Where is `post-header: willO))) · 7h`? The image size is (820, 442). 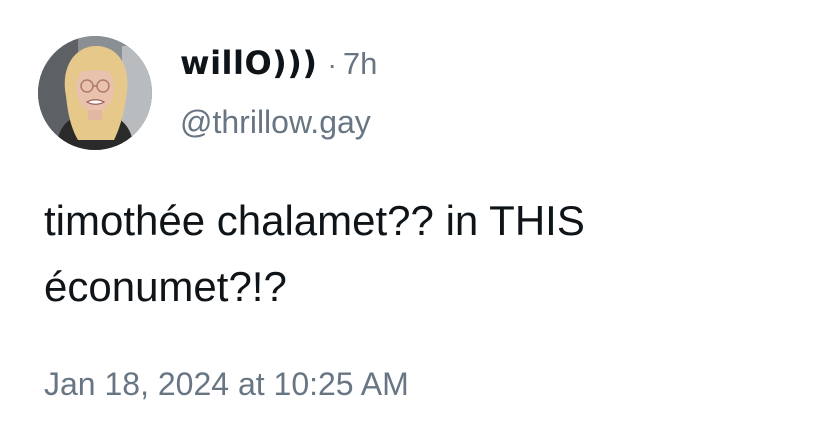
post-header: willO))) · 7h is located at coordinates (278, 64).